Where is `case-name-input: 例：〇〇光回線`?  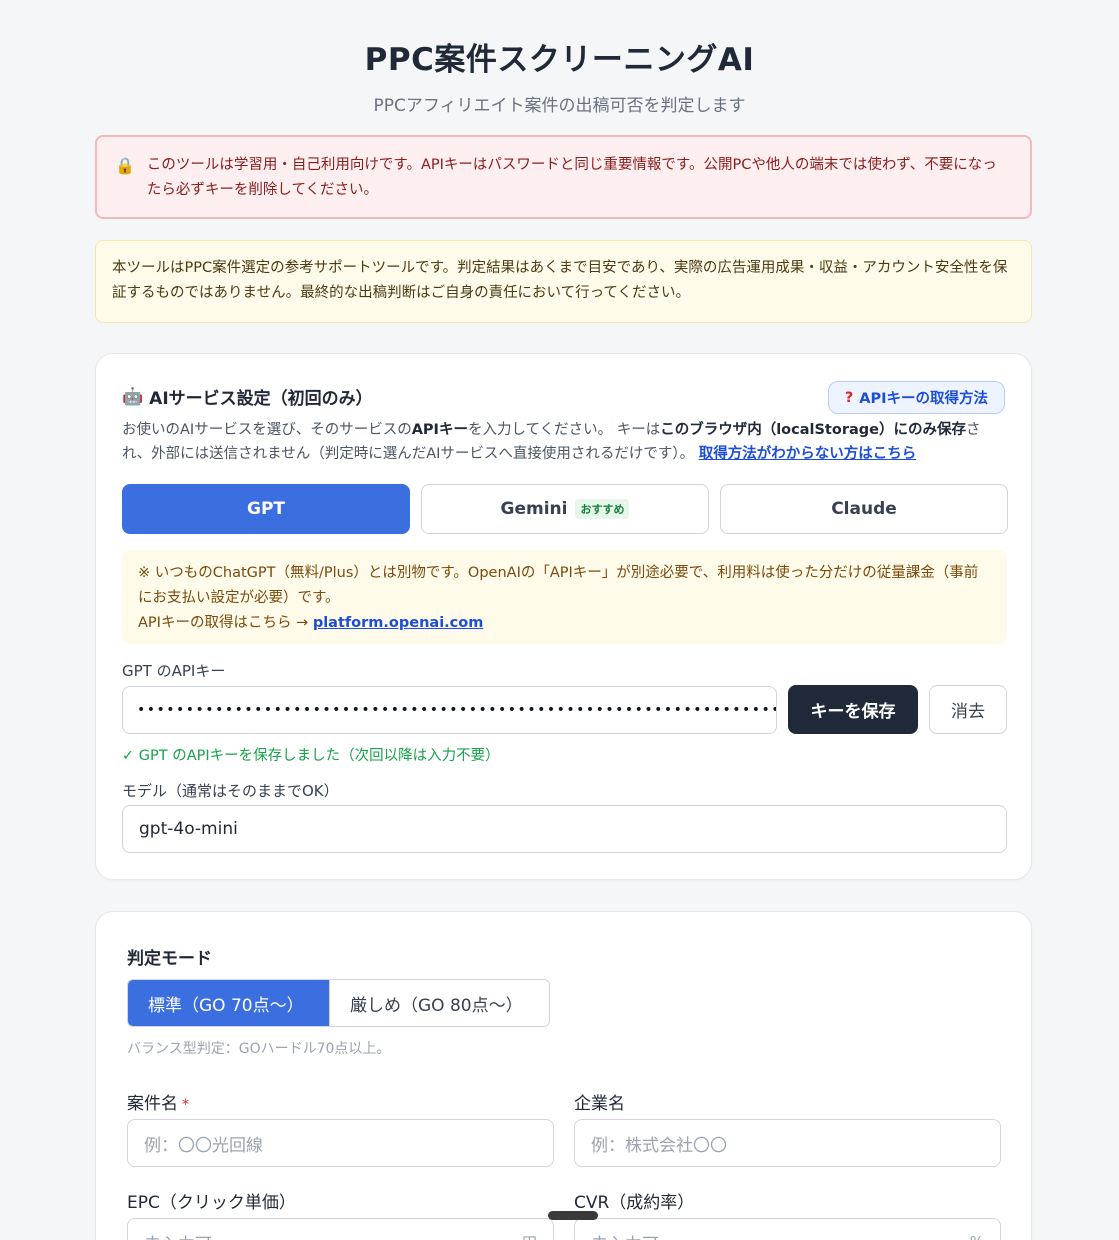 case-name-input: 例：〇〇光回線 is located at coordinates (340, 1143).